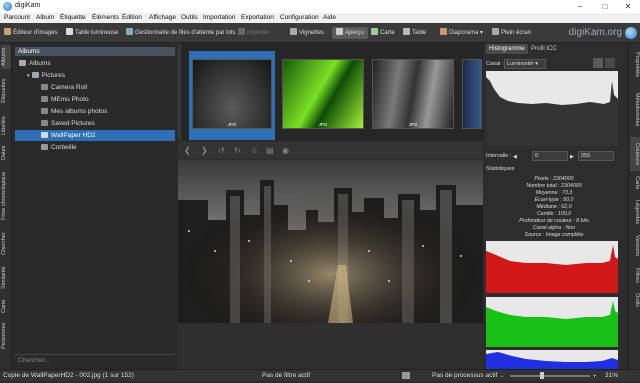  I want to click on previous-icon: ❮, so click(187, 150).